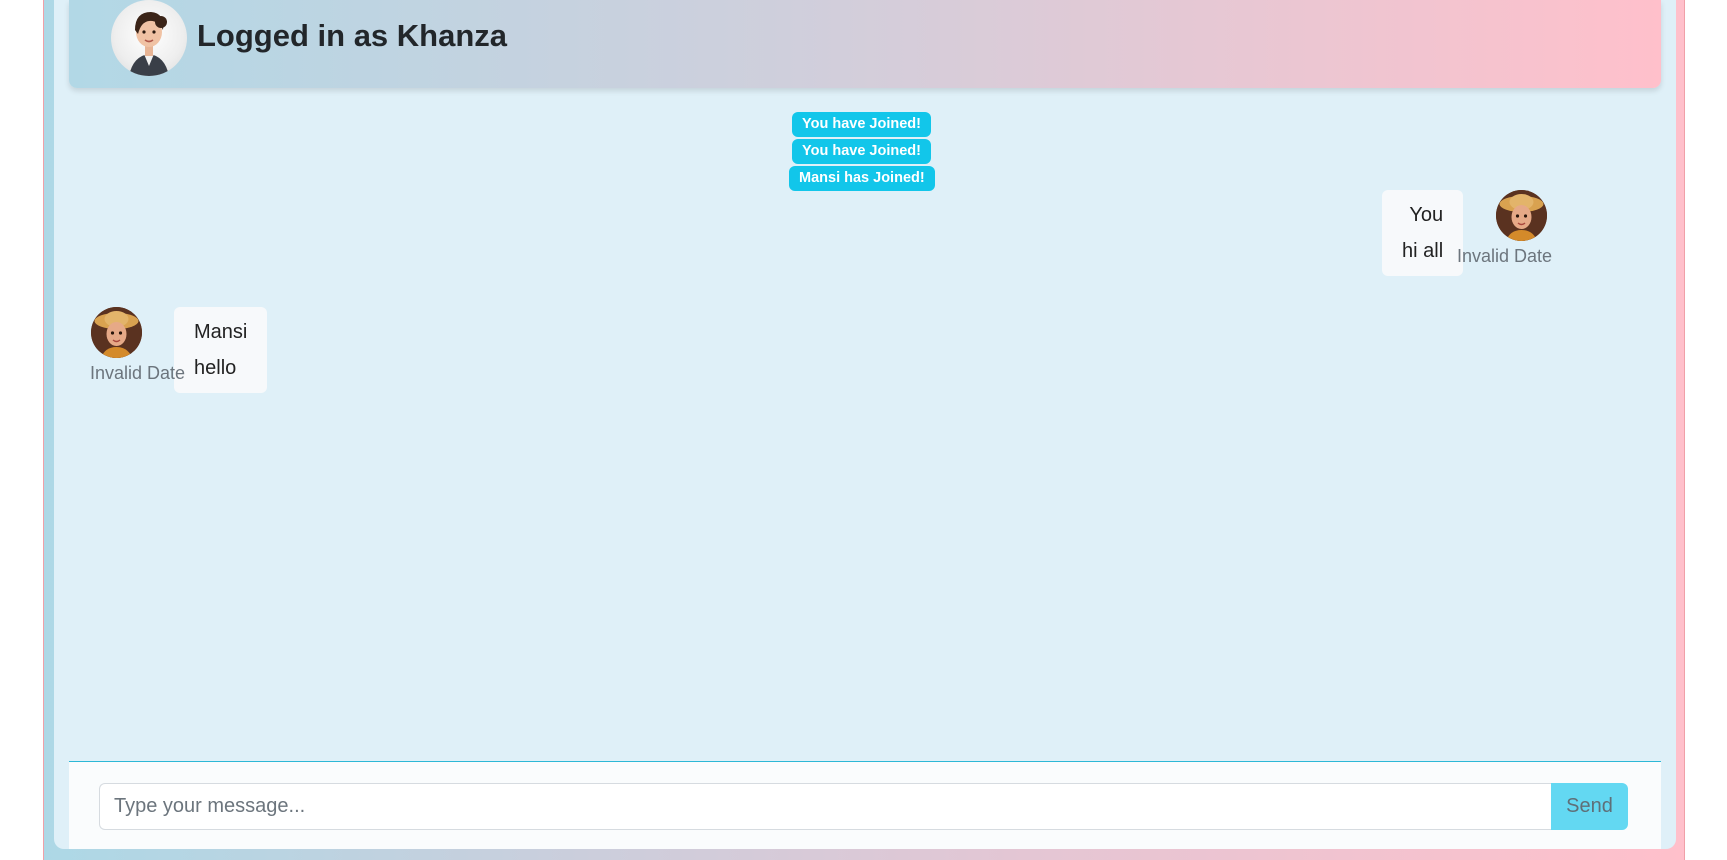 The height and width of the screenshot is (860, 1727). I want to click on message-text: hello, so click(215, 368).